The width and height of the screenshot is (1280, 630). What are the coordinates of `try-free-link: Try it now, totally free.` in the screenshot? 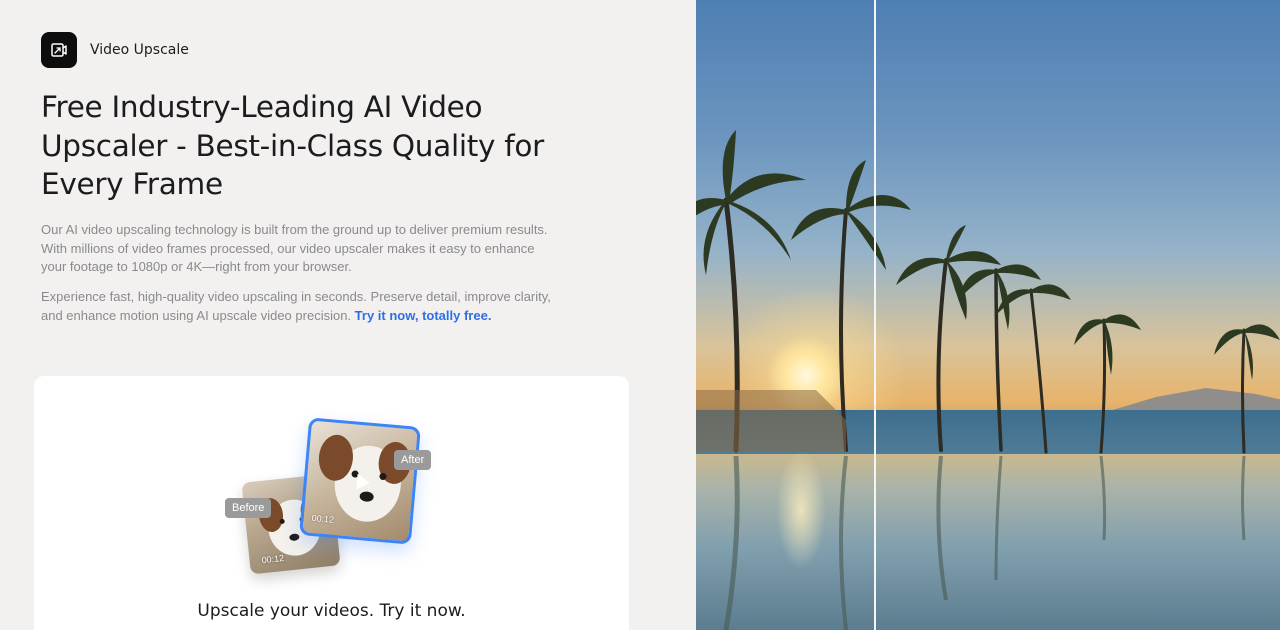 It's located at (423, 315).